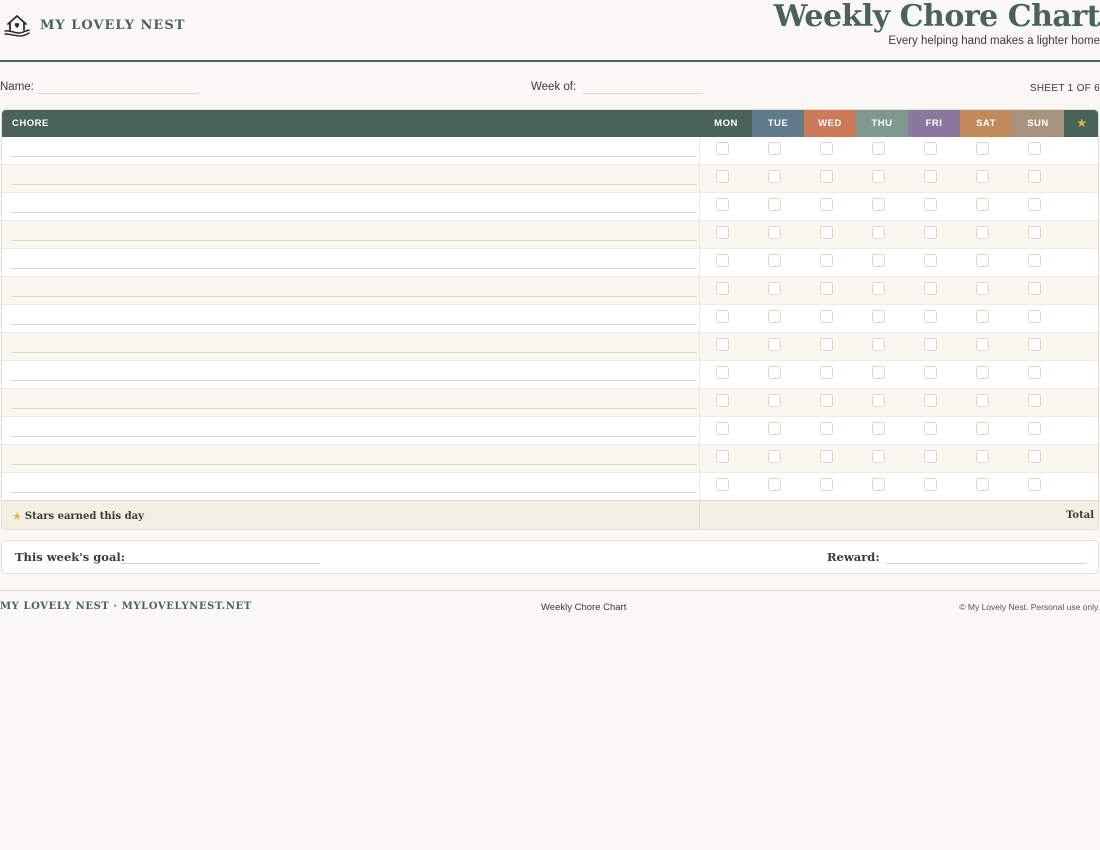 The height and width of the screenshot is (850, 1100). Describe the element at coordinates (220, 563) in the screenshot. I see `goal-field` at that location.